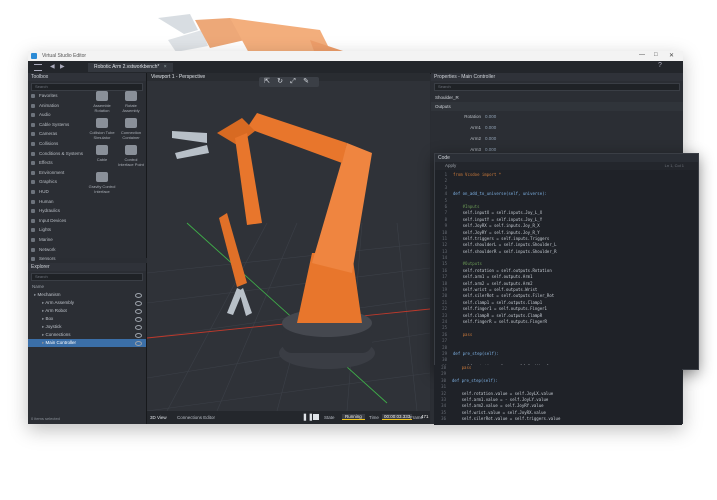  Describe the element at coordinates (131, 102) in the screenshot. I see `tool-tile: Rotate Assembly` at that location.